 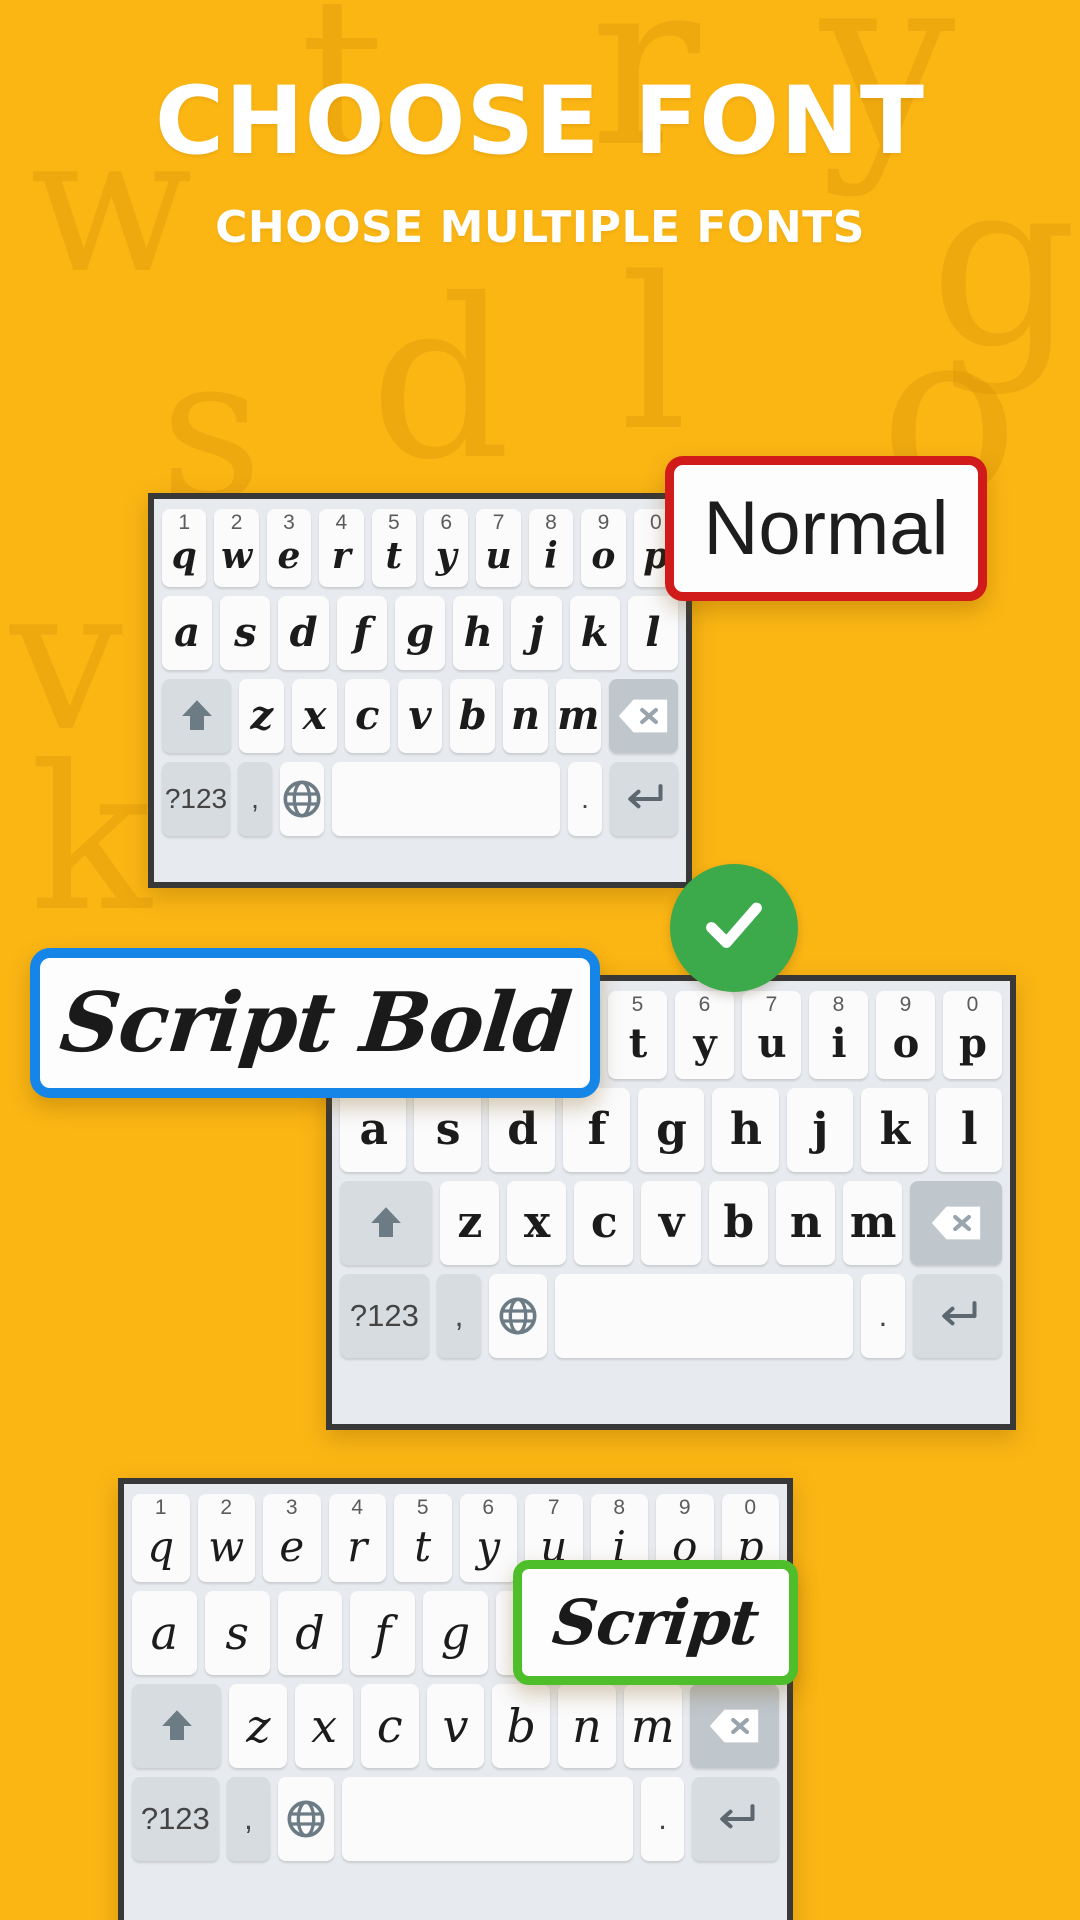 I want to click on key-glyph: q, so click(x=161, y=1546).